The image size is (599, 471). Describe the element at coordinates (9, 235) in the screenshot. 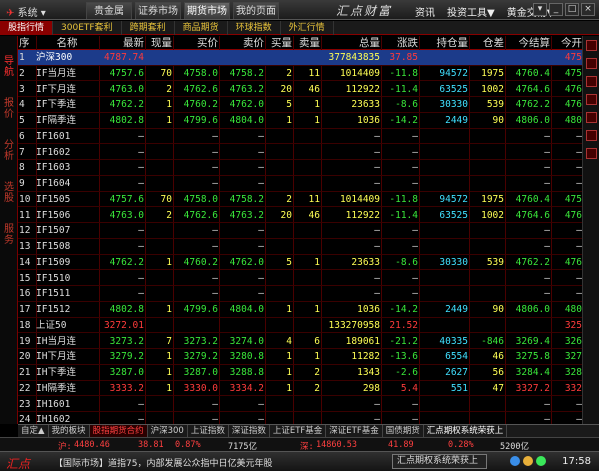

I see `left-nav-service: 服务` at that location.